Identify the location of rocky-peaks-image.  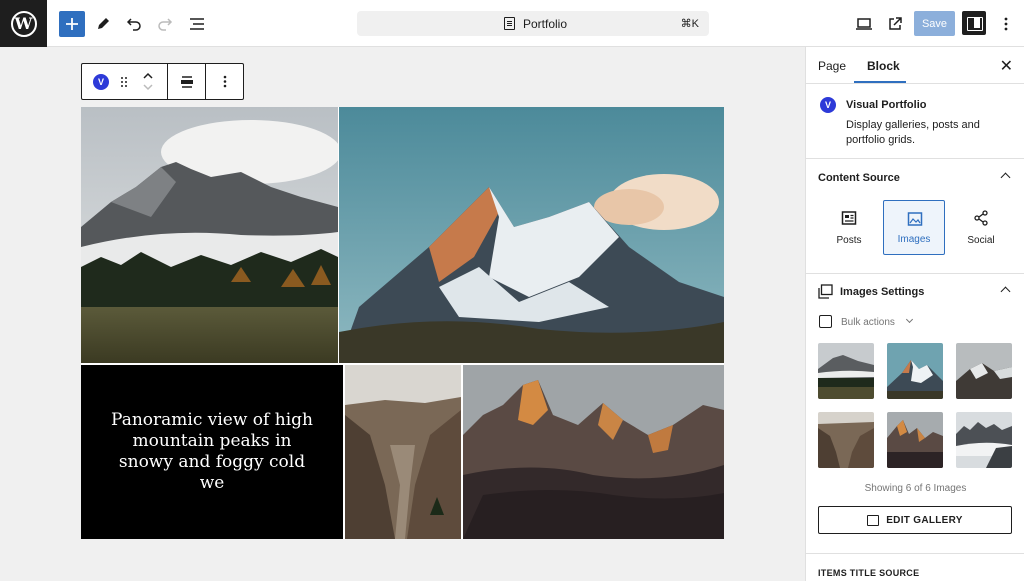
(593, 452).